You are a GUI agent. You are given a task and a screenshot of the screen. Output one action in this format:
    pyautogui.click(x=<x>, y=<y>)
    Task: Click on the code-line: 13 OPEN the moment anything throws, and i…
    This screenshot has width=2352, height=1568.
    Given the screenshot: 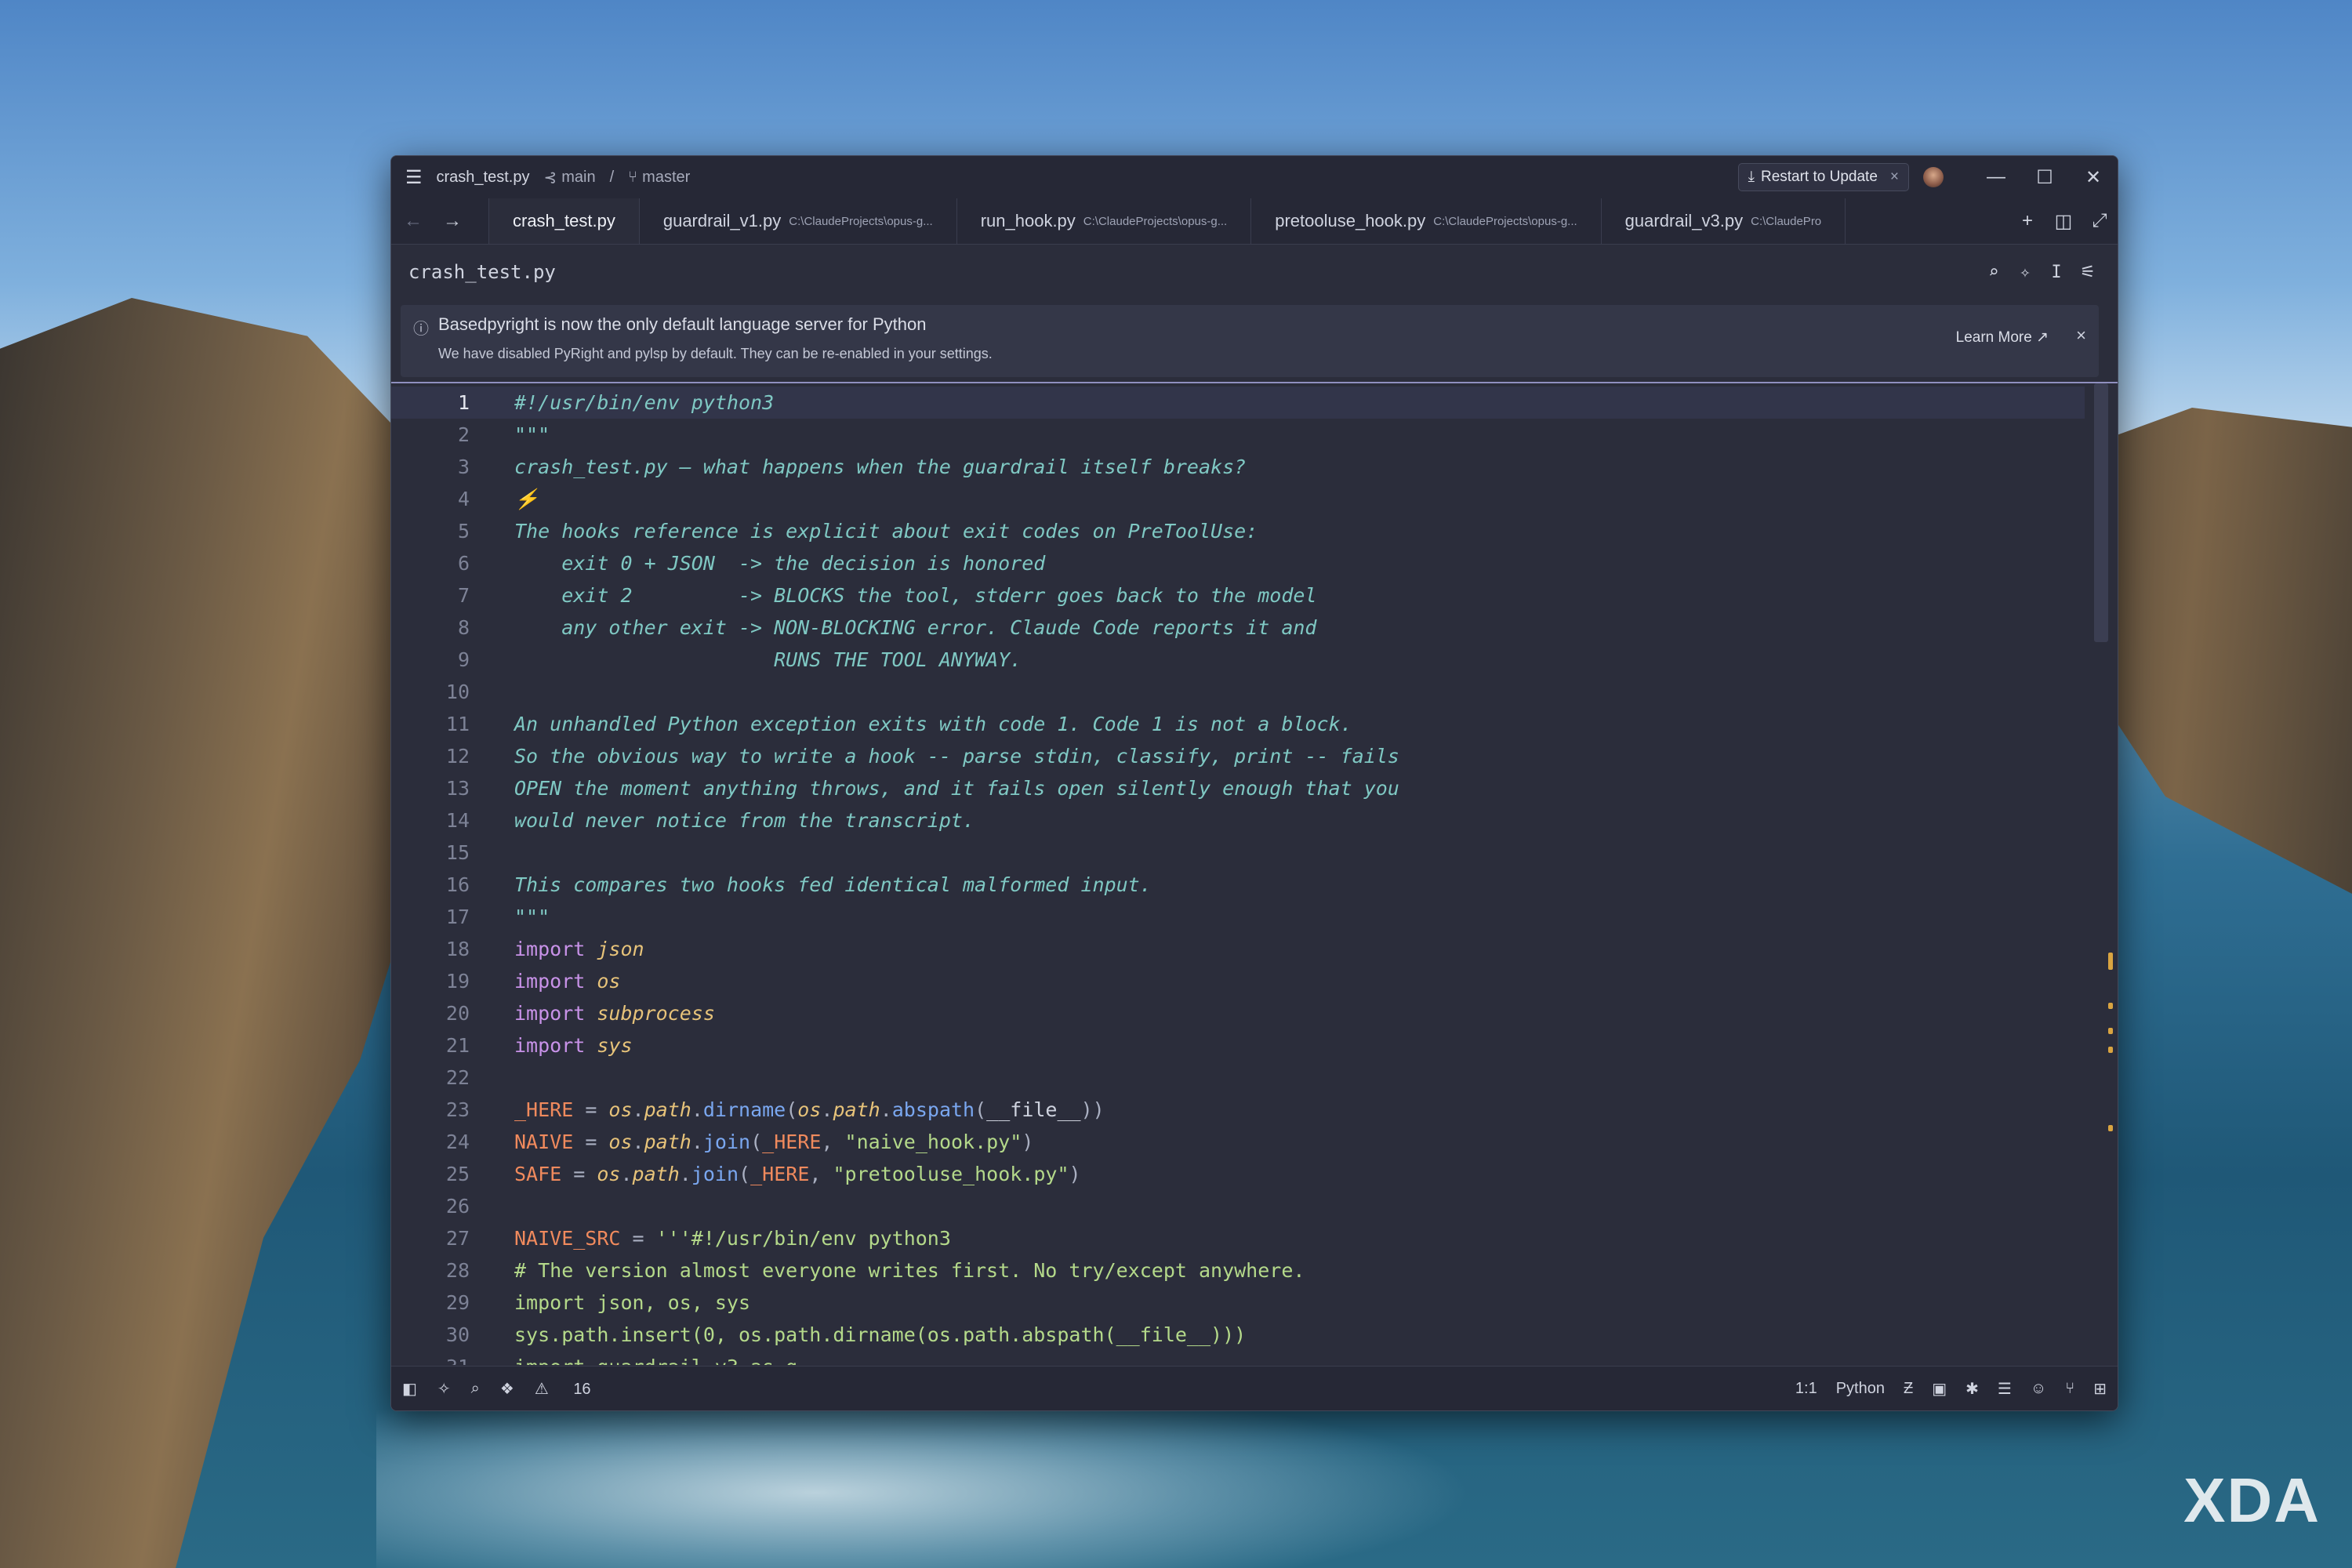 What is the action you would take?
    pyautogui.click(x=1238, y=788)
    